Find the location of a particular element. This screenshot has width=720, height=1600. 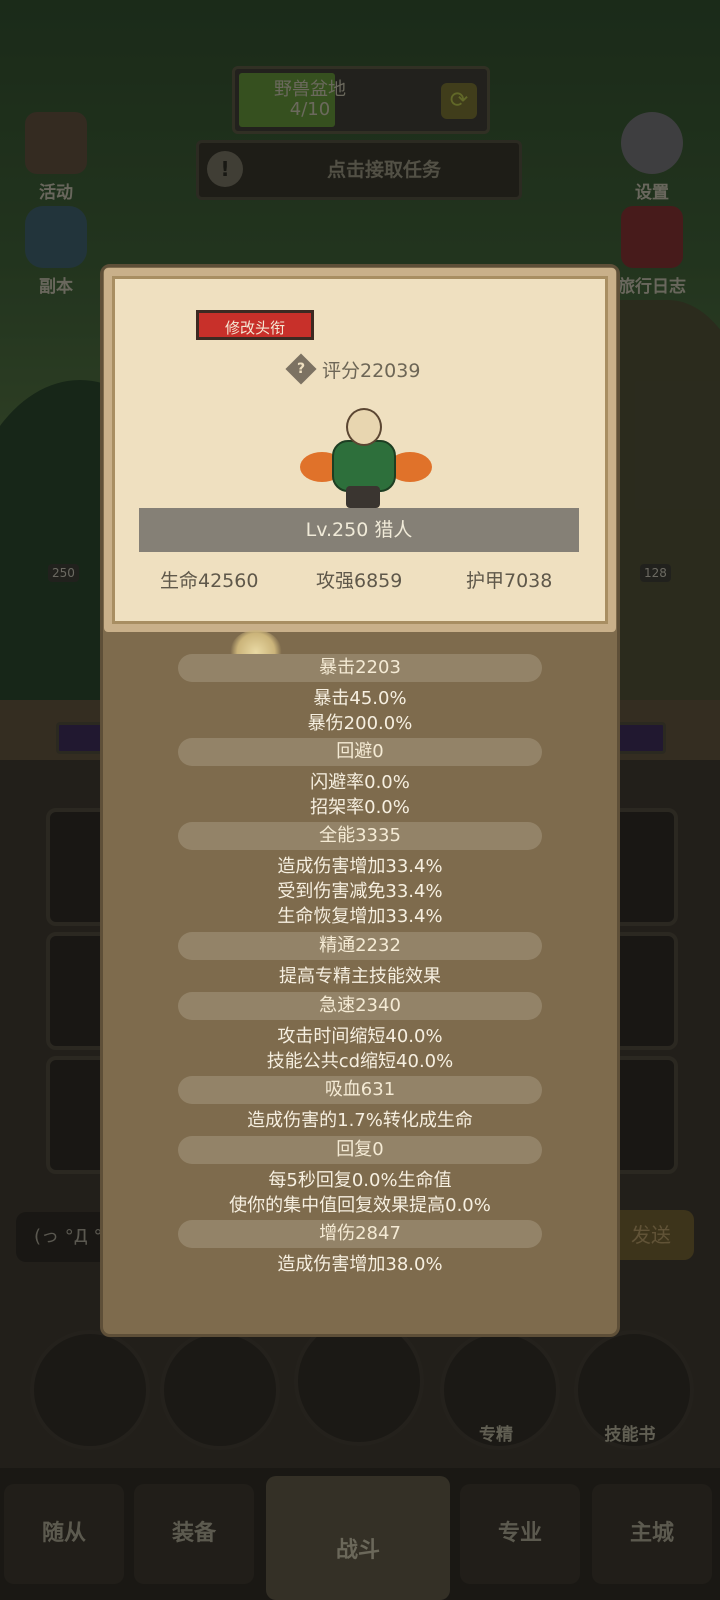

stat-line: 使你的集中值回复效果提高0.0% is located at coordinates (360, 1205).